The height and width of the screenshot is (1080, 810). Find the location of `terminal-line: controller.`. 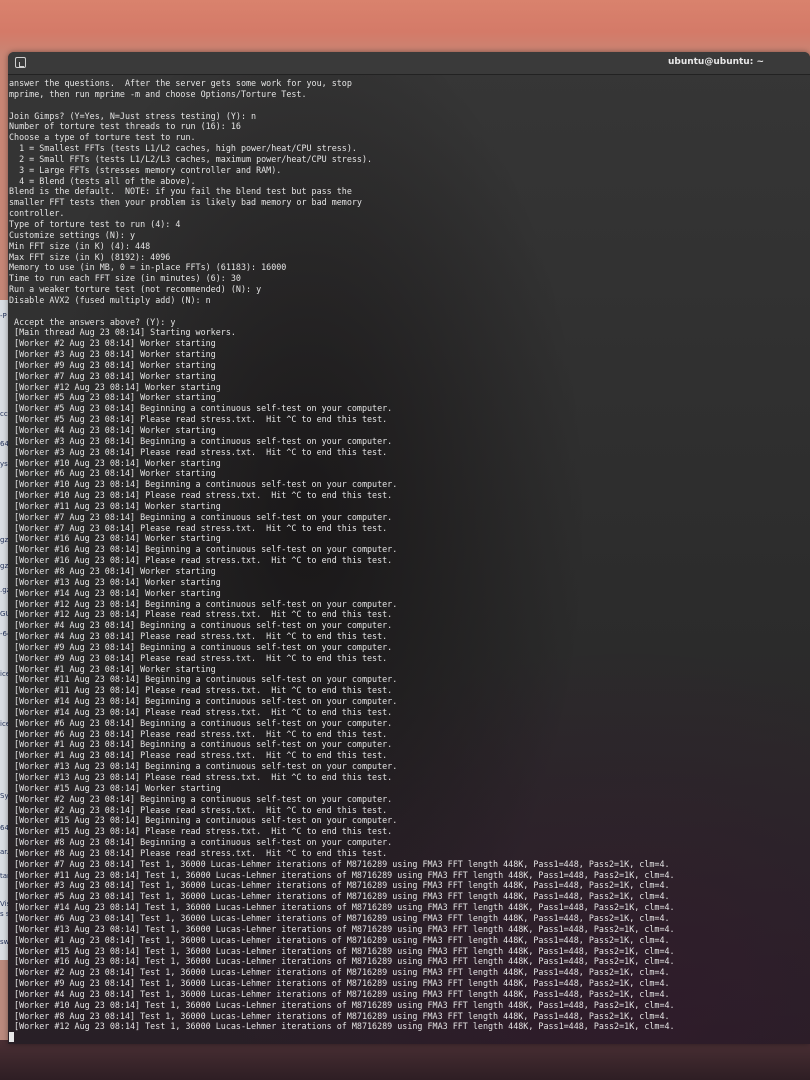

terminal-line: controller. is located at coordinates (37, 213).